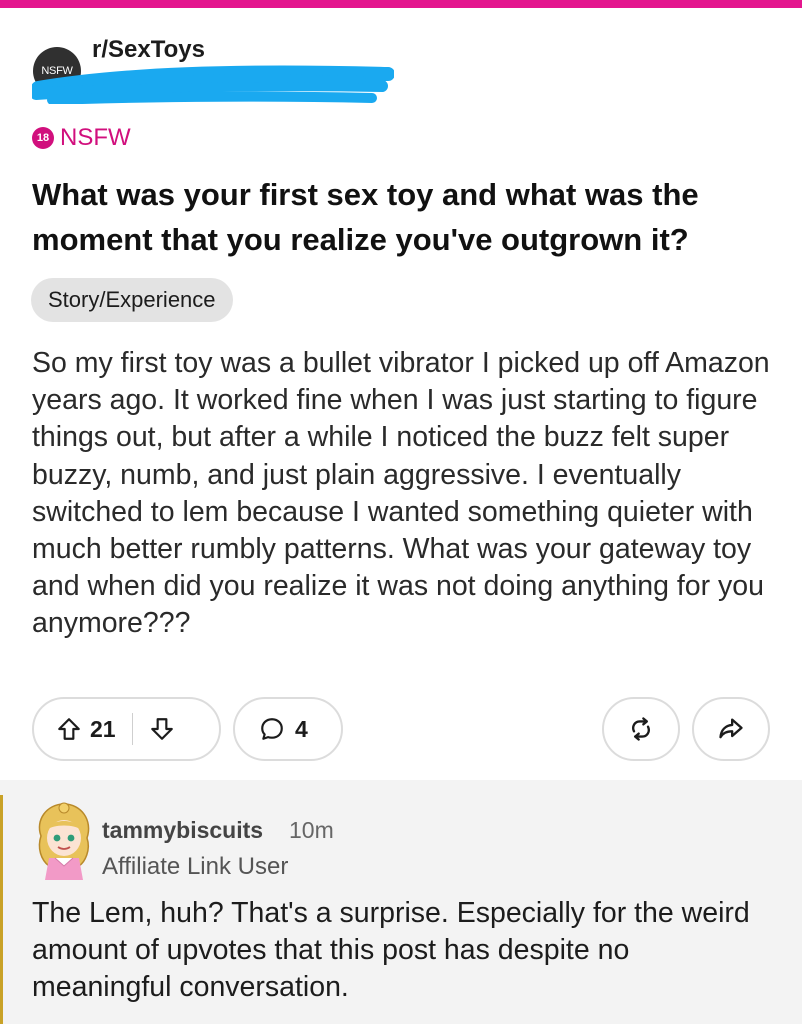  I want to click on crosspost-icon, so click(641, 729).